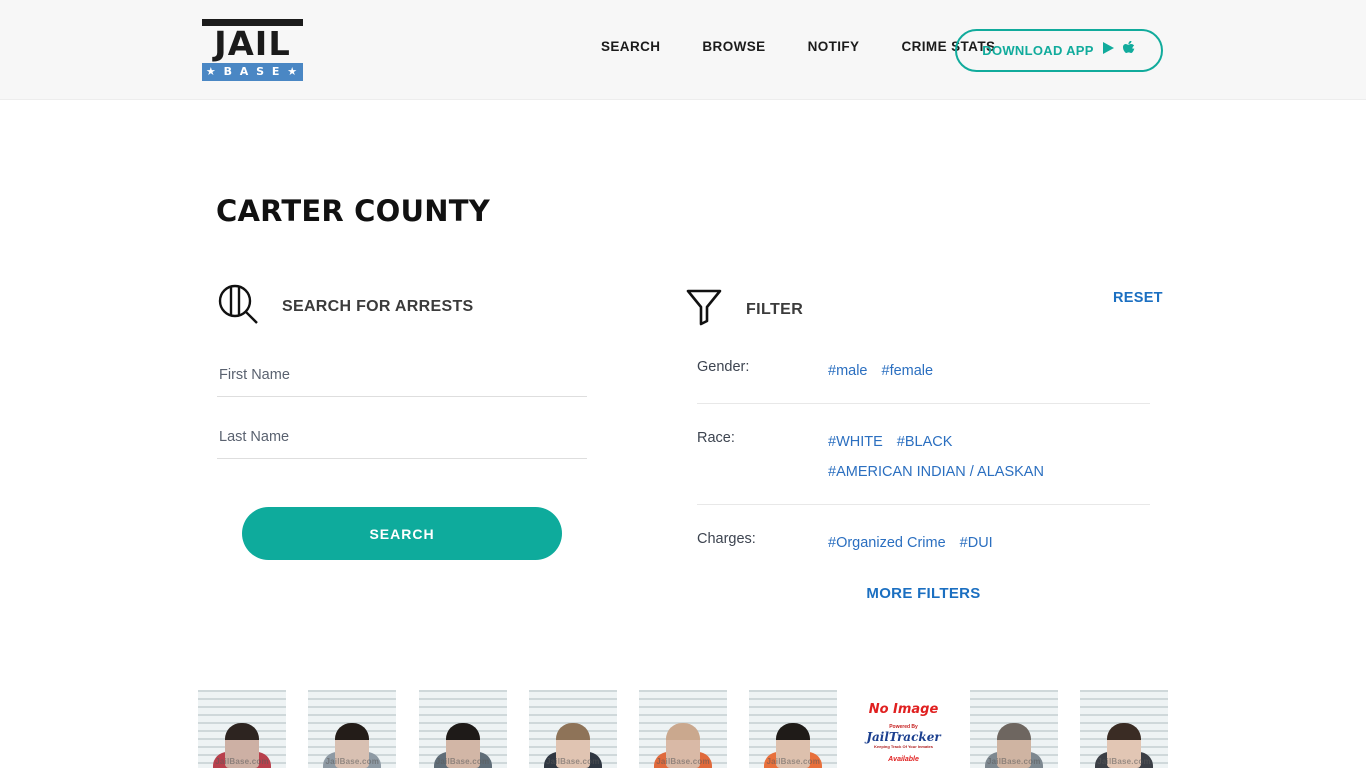 The image size is (1366, 768). I want to click on jailtracker-brand: JailTracker, so click(903, 737).